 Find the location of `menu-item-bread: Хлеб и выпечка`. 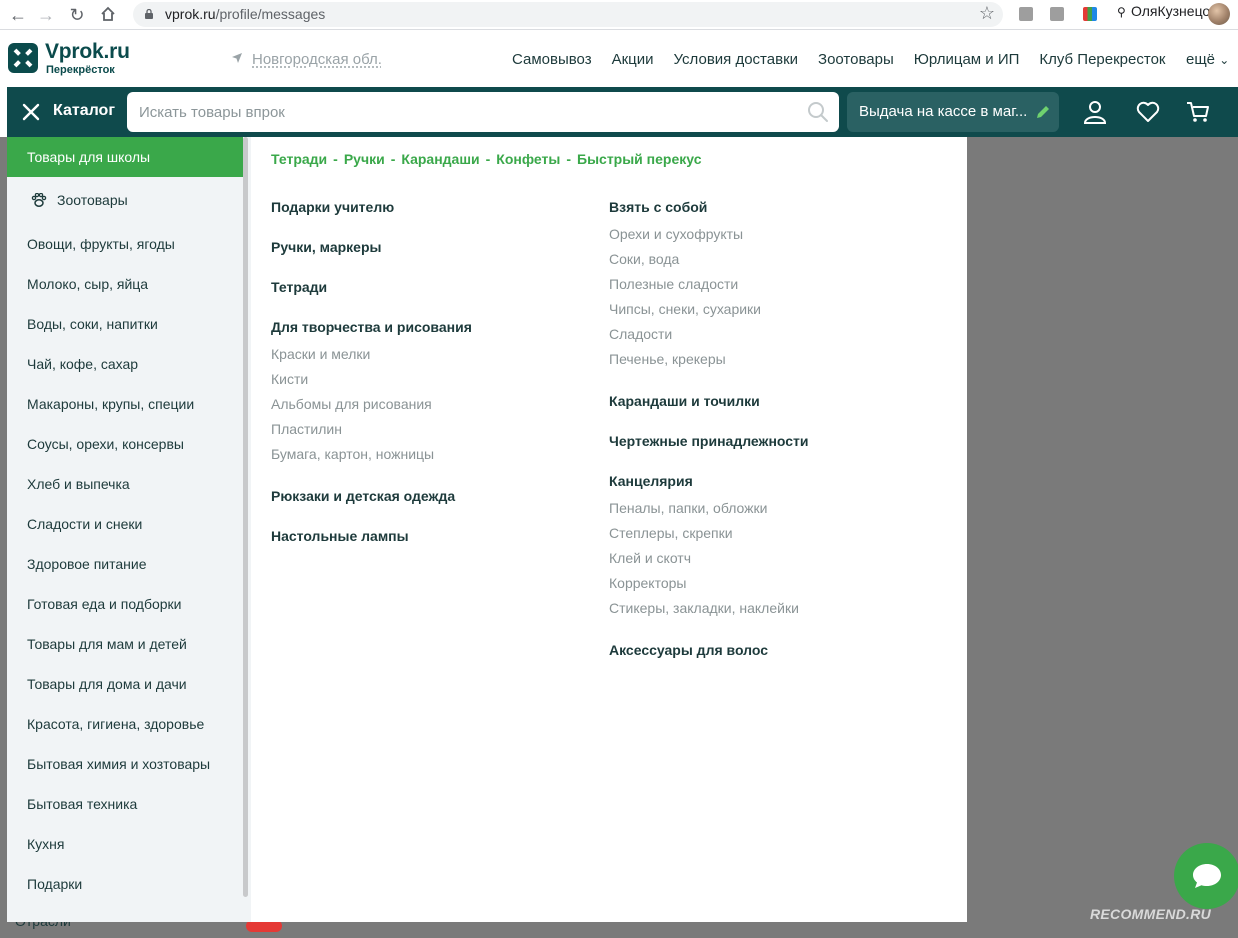

menu-item-bread: Хлеб и выпечка is located at coordinates (125, 484).